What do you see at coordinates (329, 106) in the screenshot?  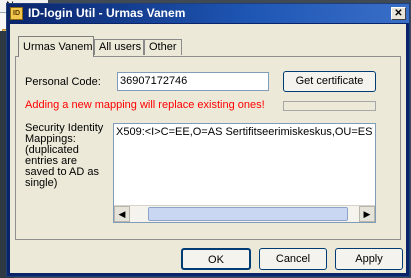 I see `progress-bar` at bounding box center [329, 106].